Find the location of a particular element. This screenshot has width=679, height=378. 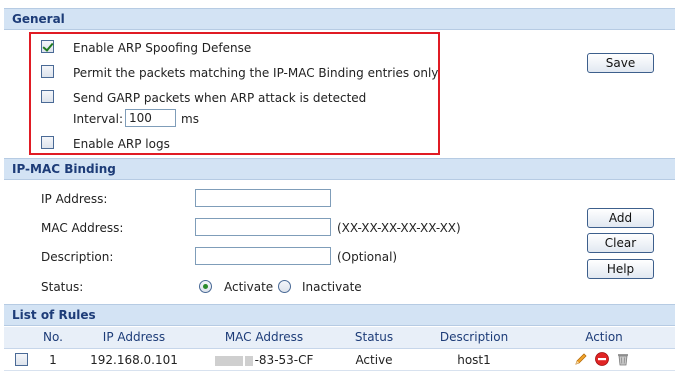

enable-arp-spoofing-checkbox is located at coordinates (47, 46).